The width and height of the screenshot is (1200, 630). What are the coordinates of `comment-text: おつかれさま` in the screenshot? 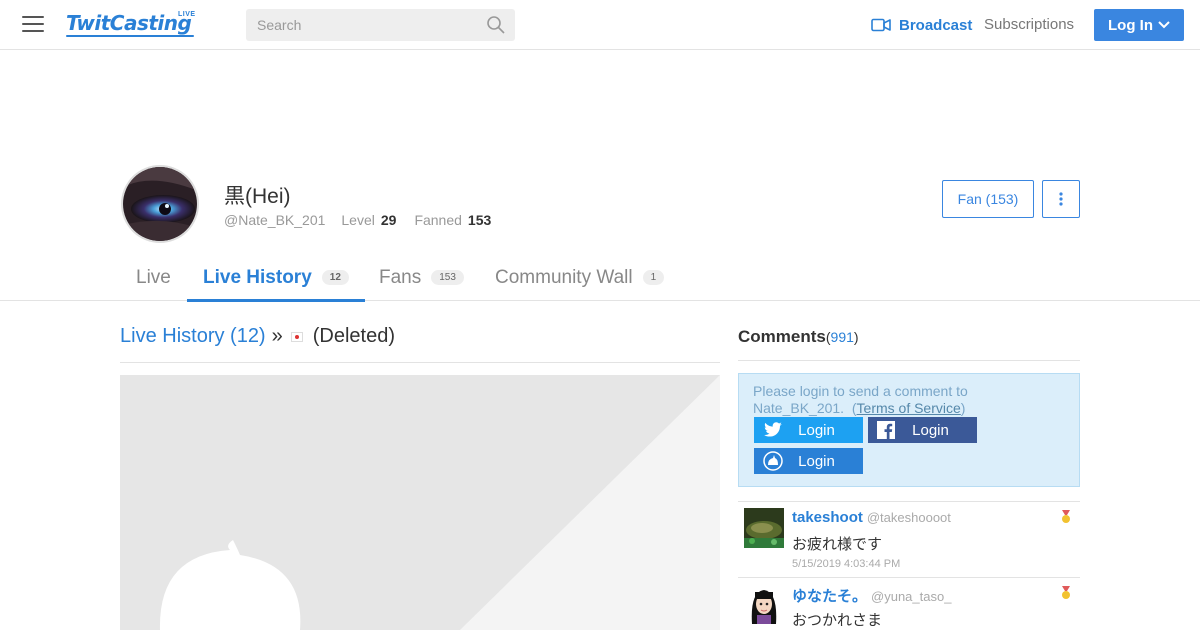 It's located at (837, 620).